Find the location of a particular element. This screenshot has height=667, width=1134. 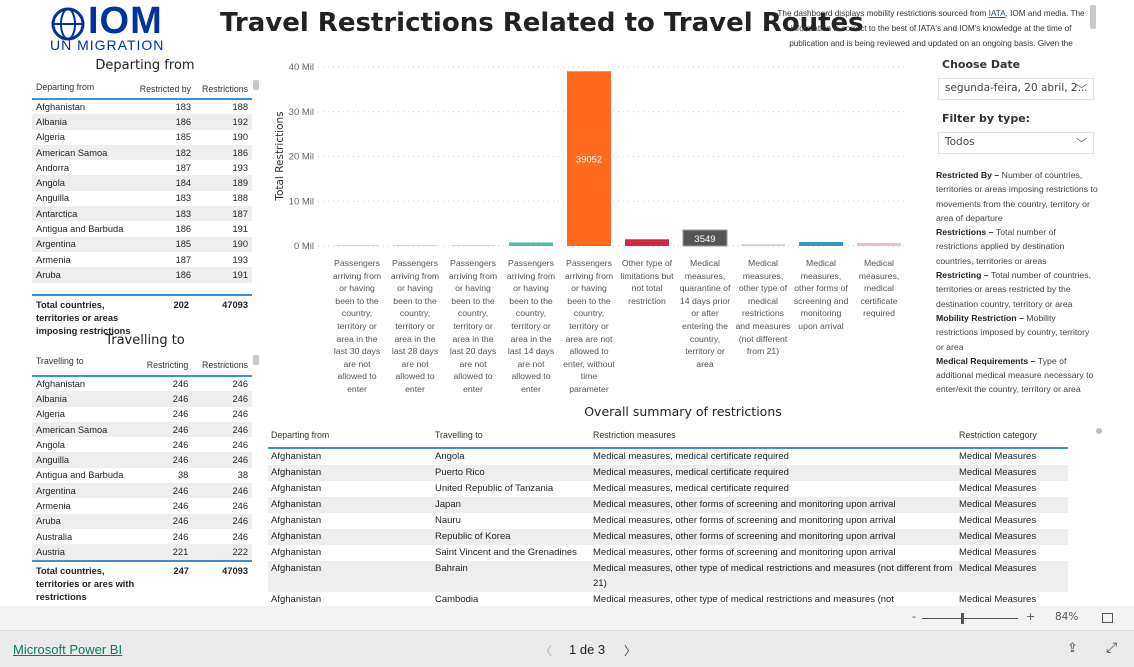

travelling-scrollbar is located at coordinates (256, 360).